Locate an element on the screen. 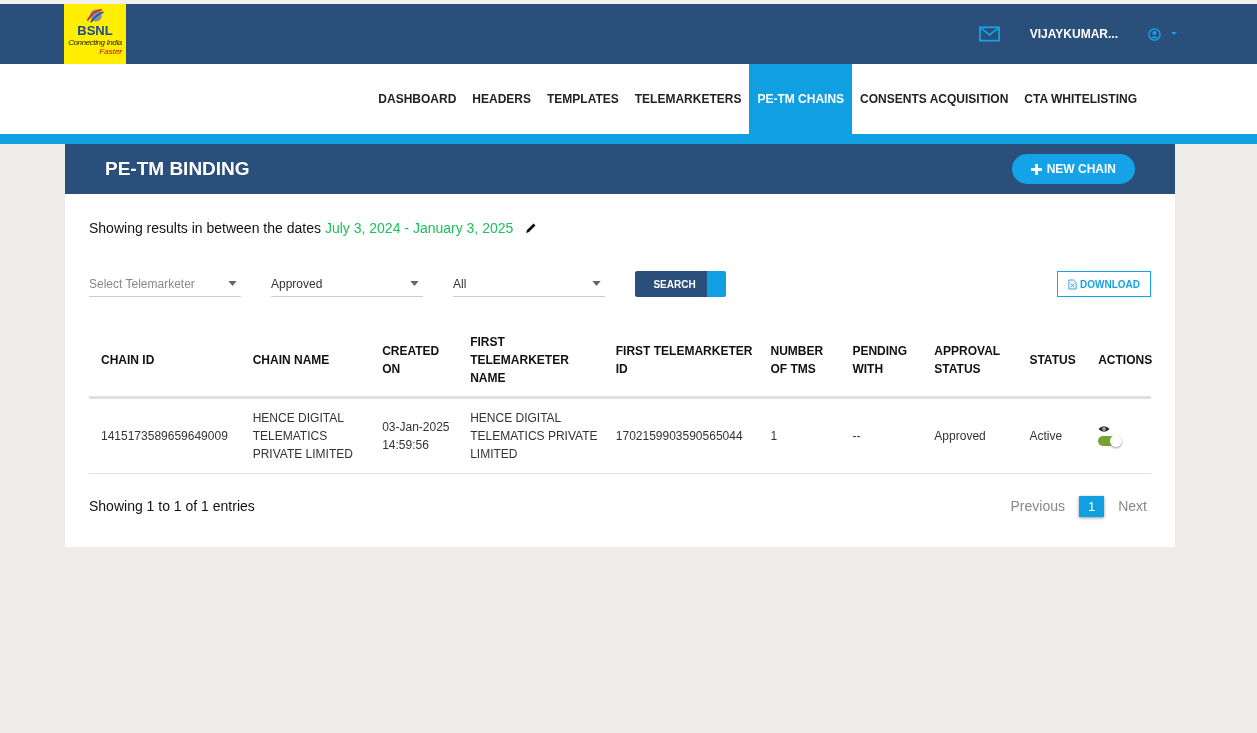  caret-icon is located at coordinates (1174, 34).